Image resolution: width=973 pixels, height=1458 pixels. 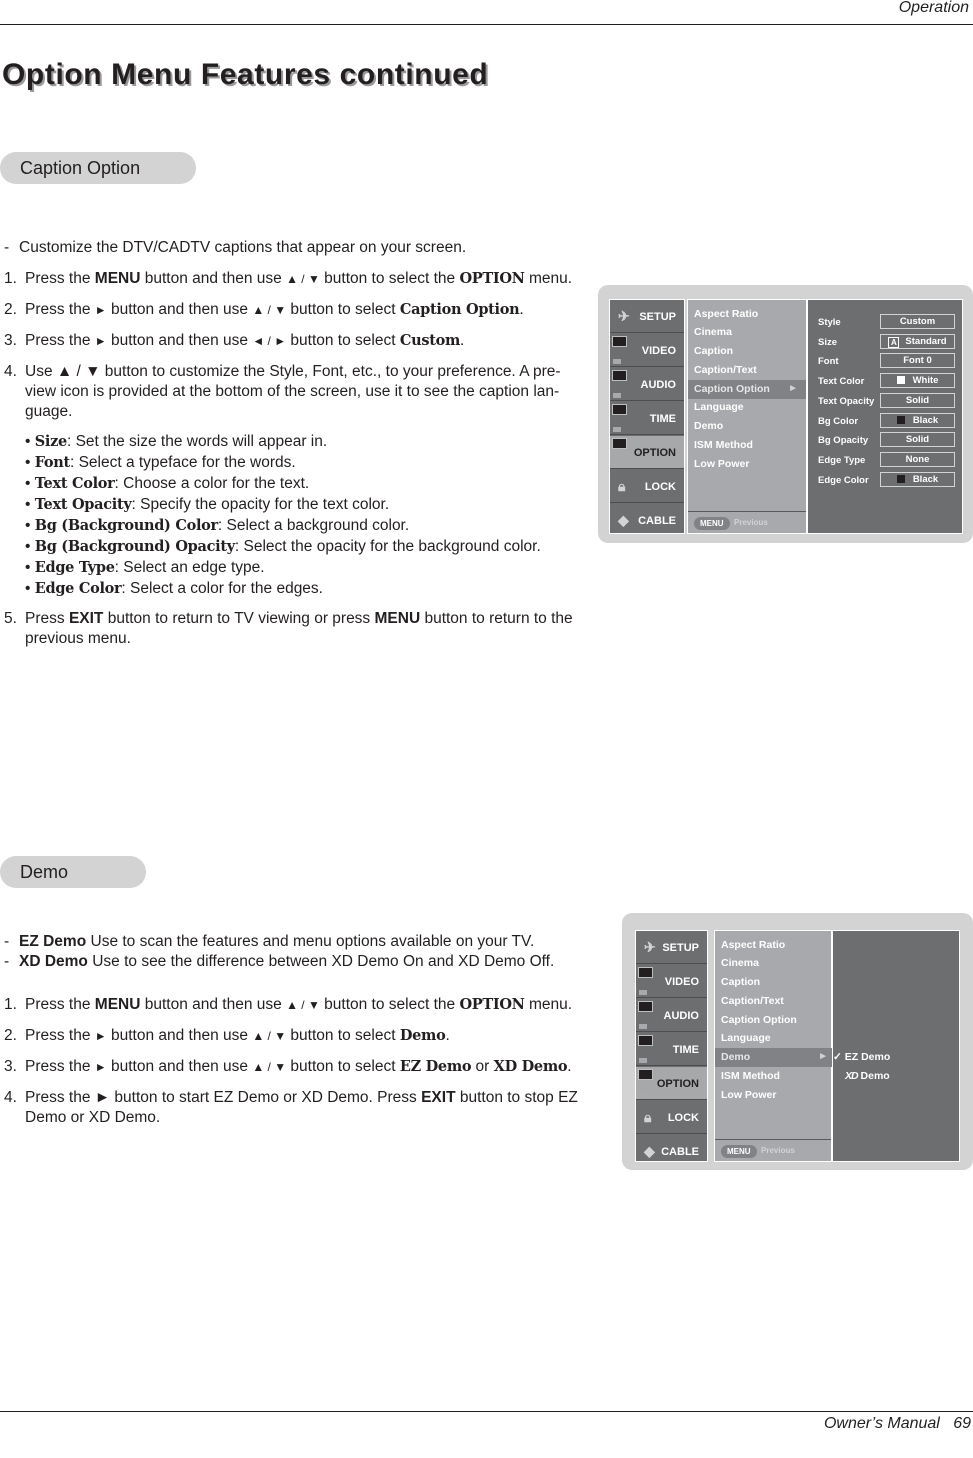 I want to click on menu-item-caption-option-selected: Caption Option ►, so click(x=747, y=389).